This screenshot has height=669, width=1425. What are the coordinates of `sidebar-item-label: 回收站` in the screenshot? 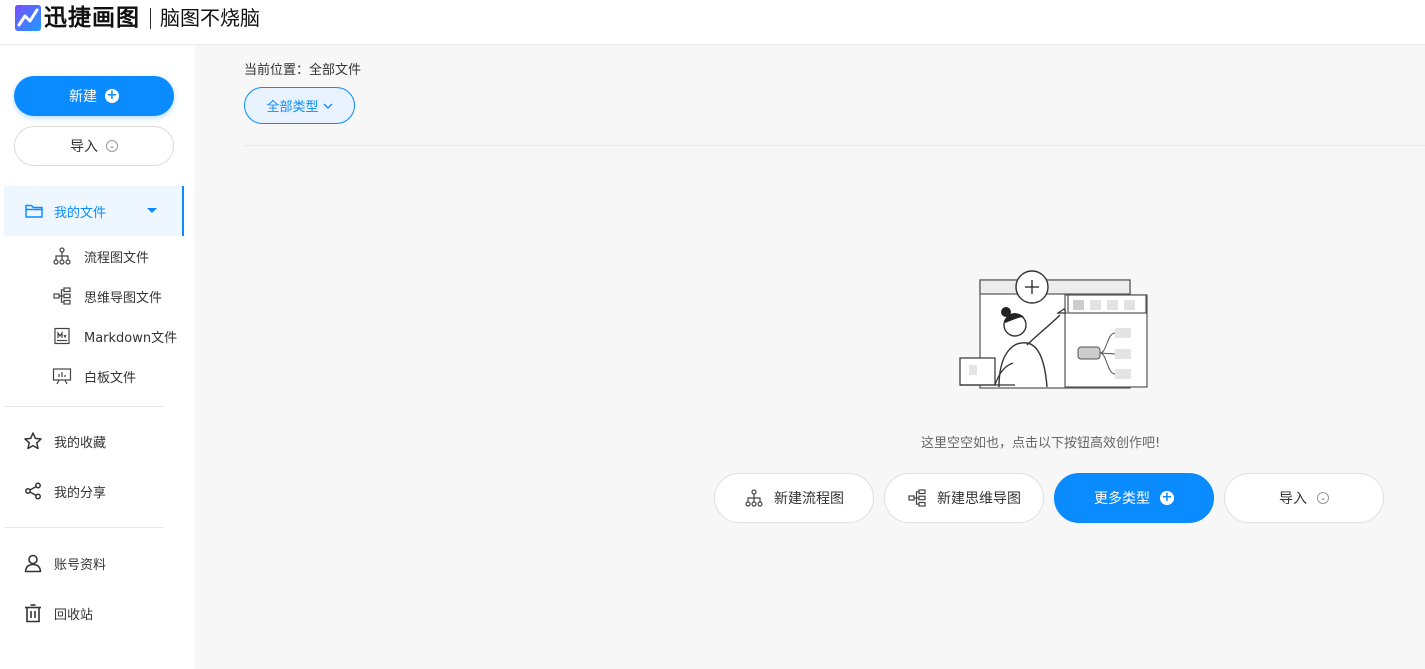 It's located at (74, 615).